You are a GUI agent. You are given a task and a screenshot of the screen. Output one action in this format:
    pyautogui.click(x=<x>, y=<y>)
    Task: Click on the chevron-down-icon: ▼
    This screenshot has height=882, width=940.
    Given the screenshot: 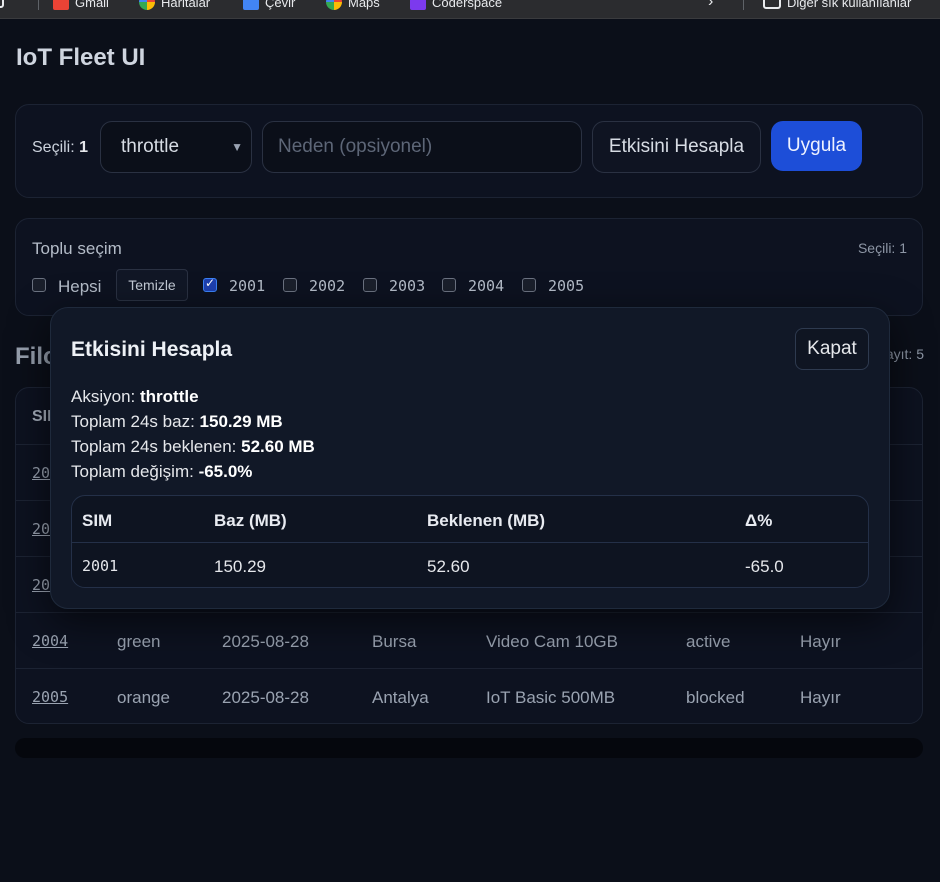 What is the action you would take?
    pyautogui.click(x=237, y=147)
    